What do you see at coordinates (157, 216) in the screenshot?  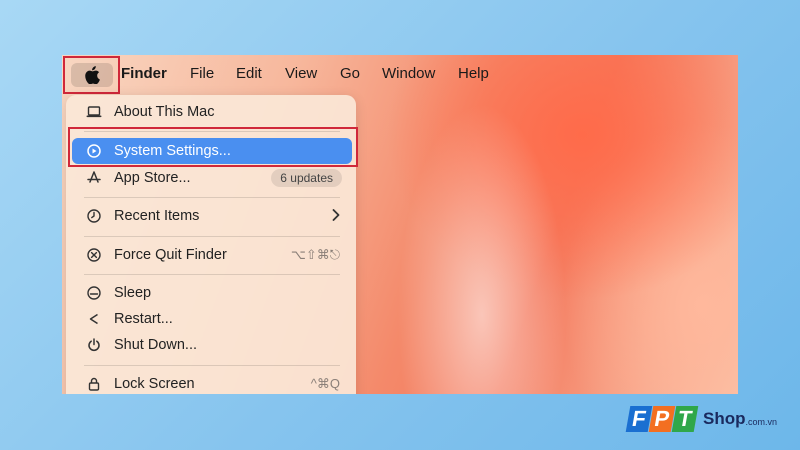 I see `menu-item-label: Recent Items` at bounding box center [157, 216].